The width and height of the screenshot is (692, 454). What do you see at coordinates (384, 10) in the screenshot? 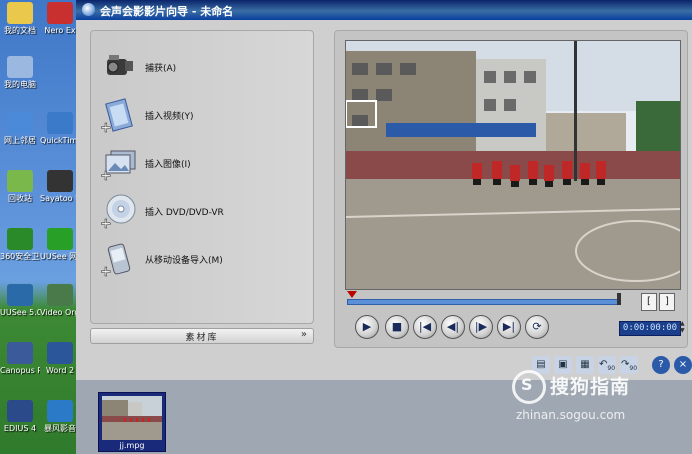
I see `title-bar: 会声会影影片向导 - 未命名` at bounding box center [384, 10].